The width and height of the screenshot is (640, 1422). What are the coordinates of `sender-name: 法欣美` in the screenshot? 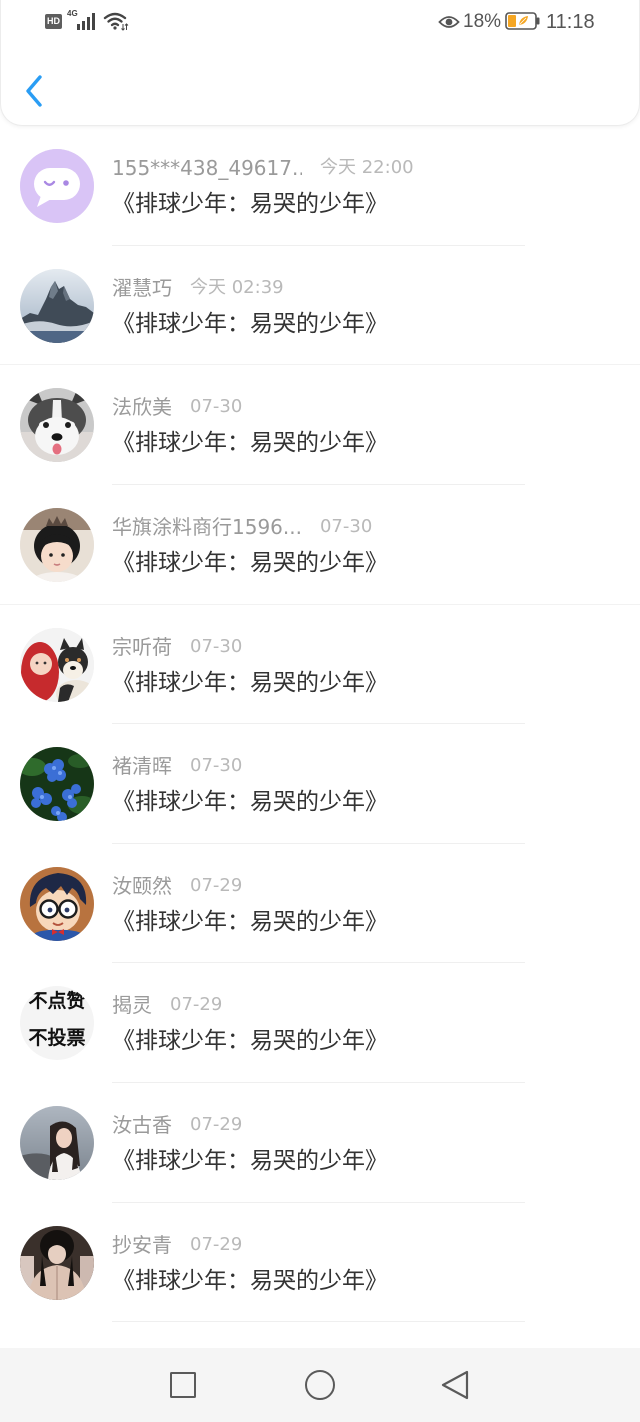 It's located at (142, 407).